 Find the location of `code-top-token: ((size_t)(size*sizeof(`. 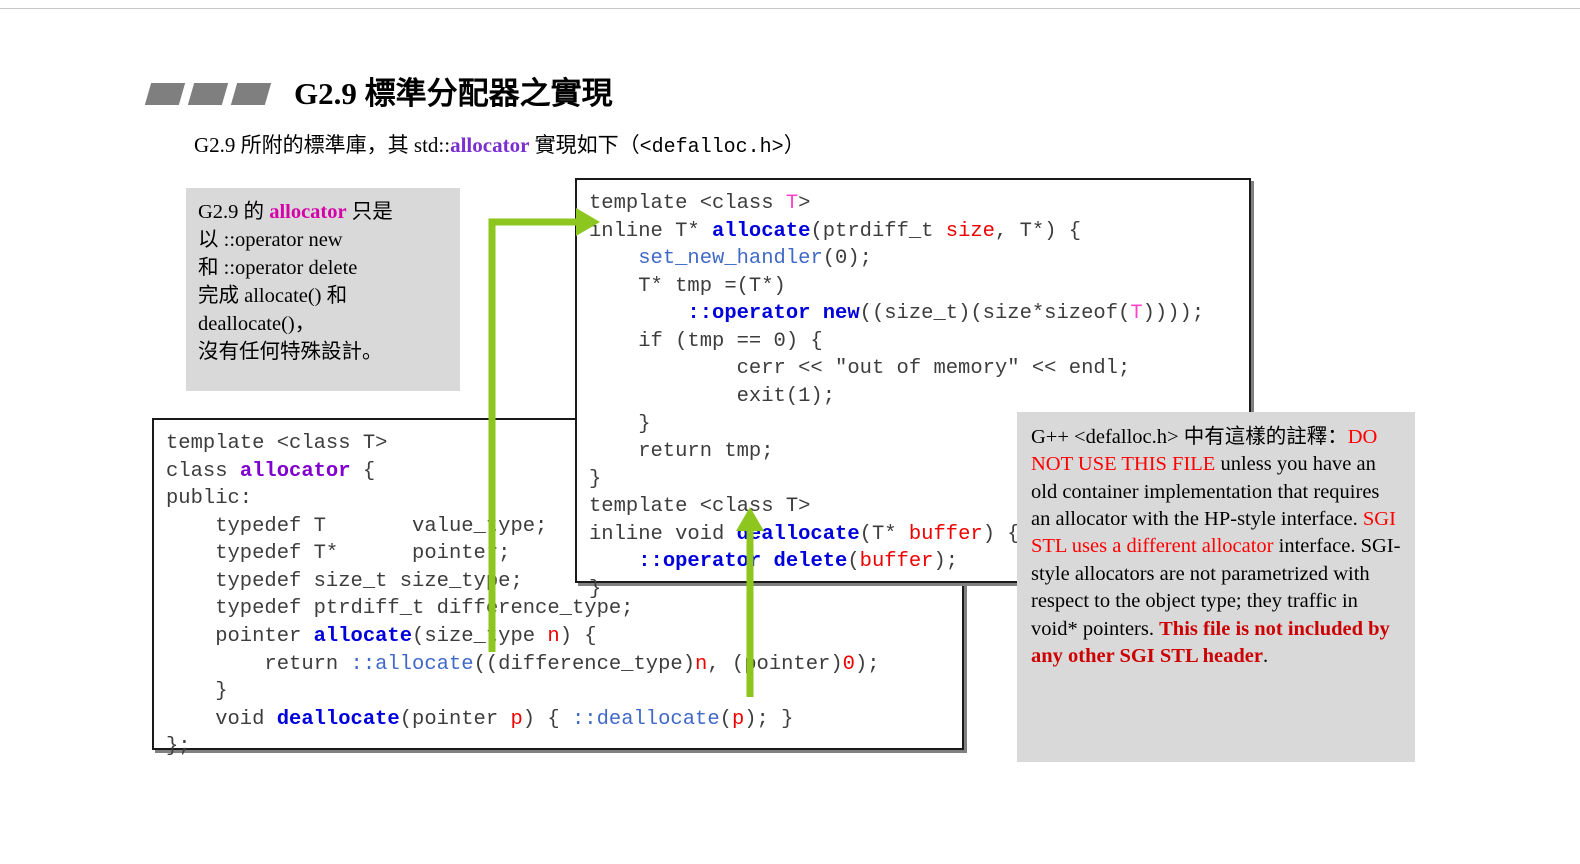

code-top-token: ((size_t)(size*sizeof( is located at coordinates (995, 314).